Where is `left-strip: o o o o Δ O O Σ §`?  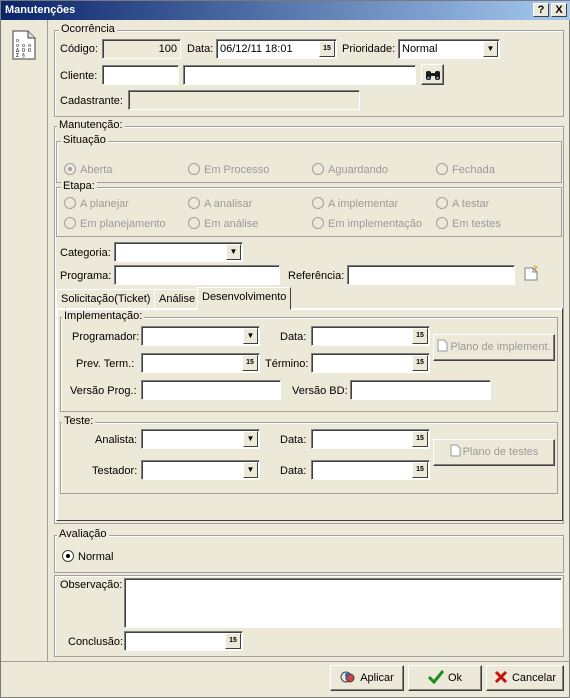
left-strip: o o o o Δ O O Σ § is located at coordinates (24, 341).